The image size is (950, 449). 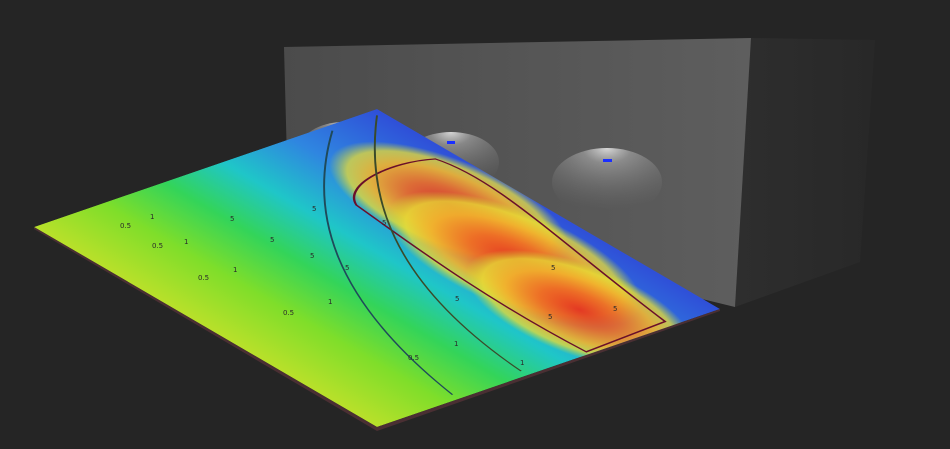 I want to click on iso-label-5-e: 5, so click(x=457, y=299).